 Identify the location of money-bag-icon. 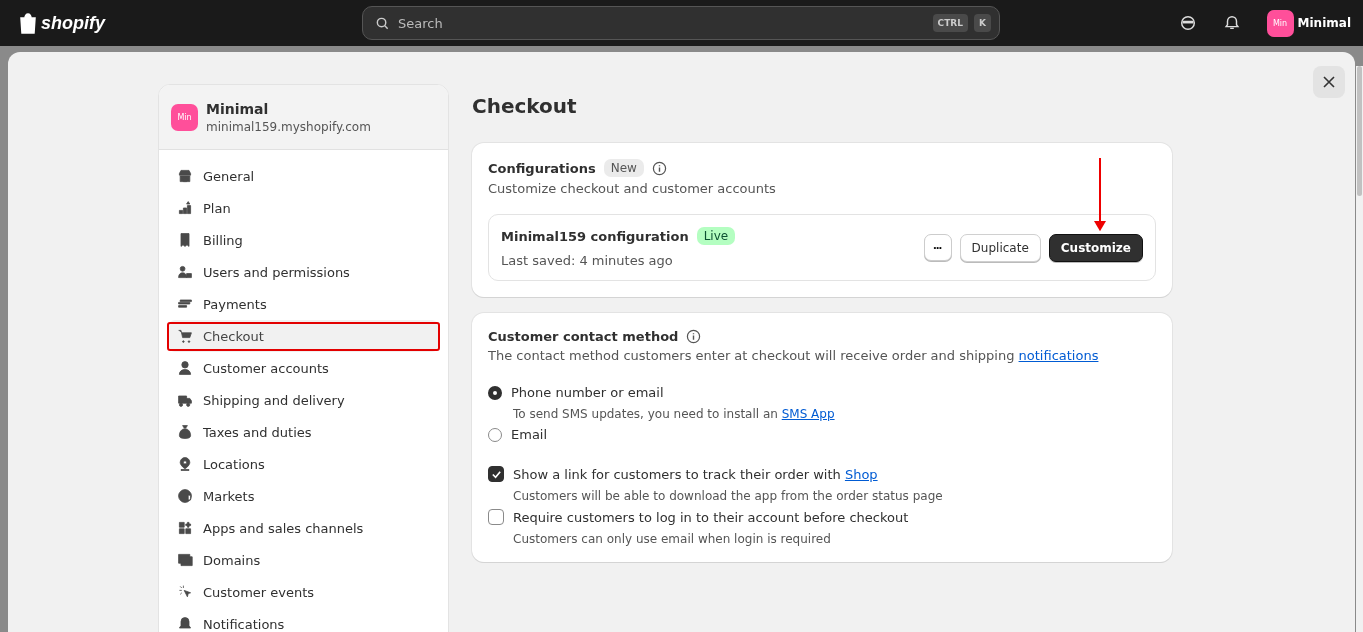
(185, 432).